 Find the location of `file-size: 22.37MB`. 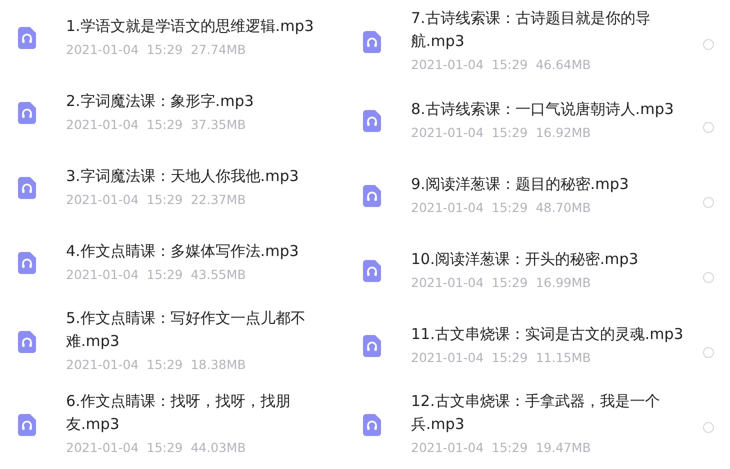

file-size: 22.37MB is located at coordinates (218, 199).